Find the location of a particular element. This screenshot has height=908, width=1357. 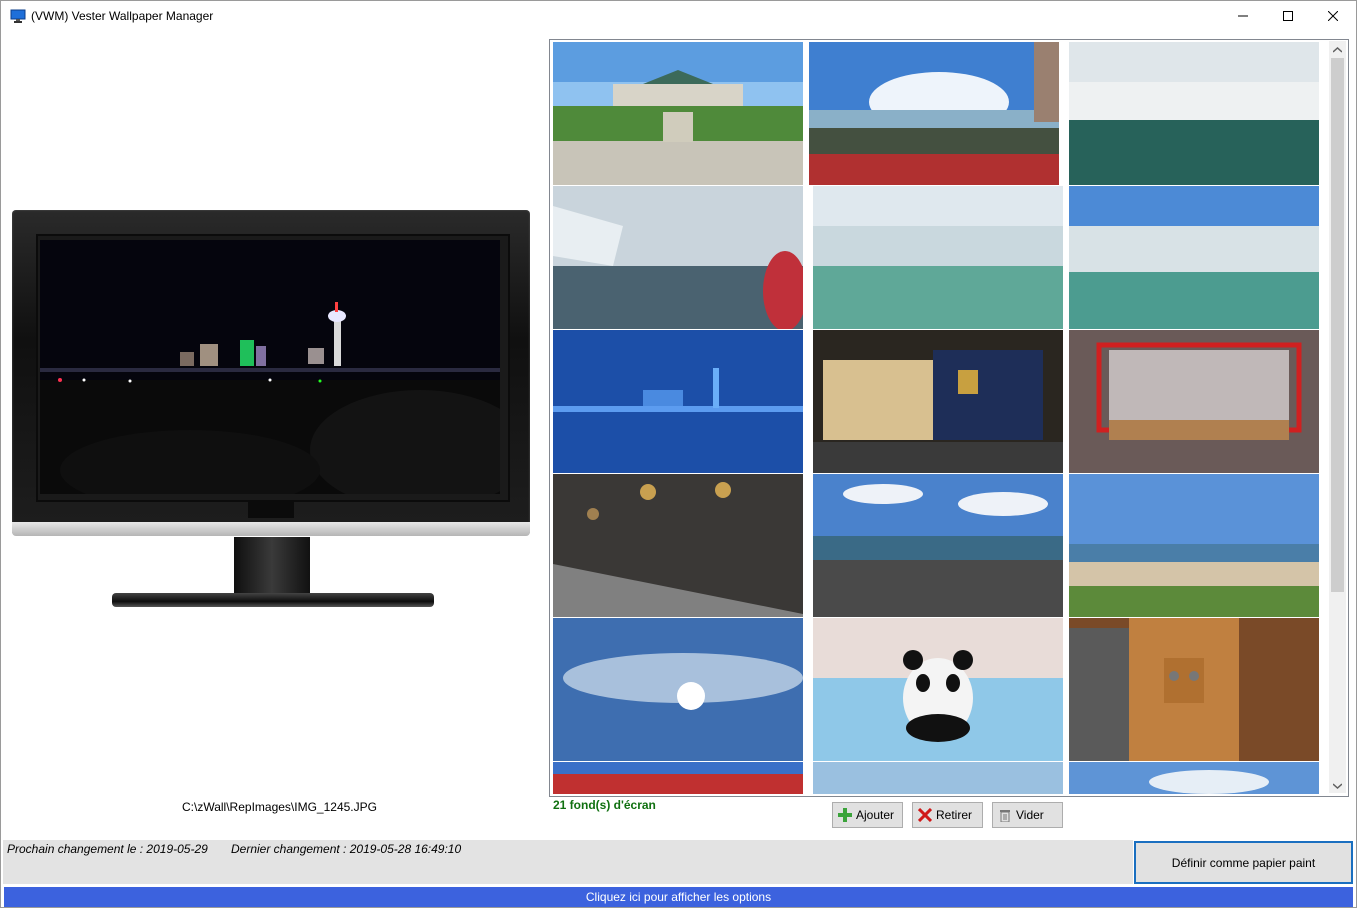

thumb-night-skyline-blue is located at coordinates (678, 401).